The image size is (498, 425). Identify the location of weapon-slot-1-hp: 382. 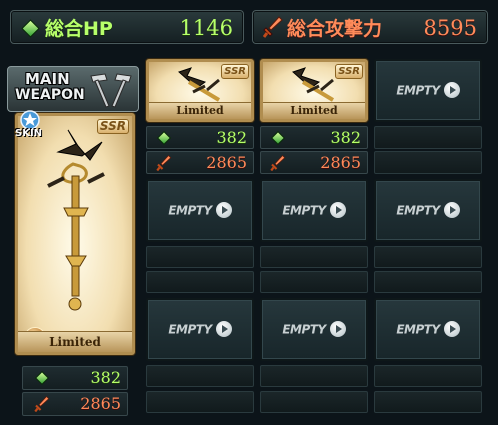
(200, 137).